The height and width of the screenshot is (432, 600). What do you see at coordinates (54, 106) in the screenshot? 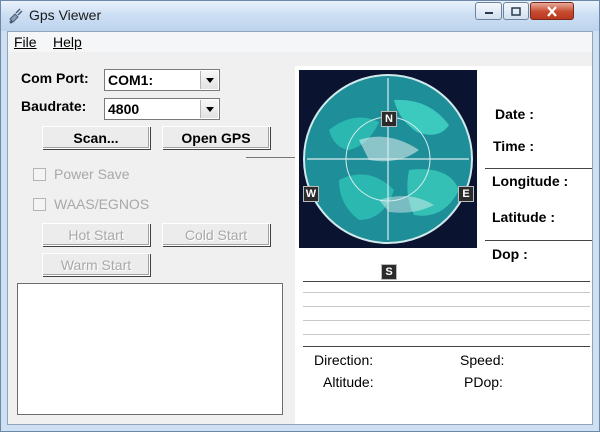
I see `baudrate-label: Baudrate:` at bounding box center [54, 106].